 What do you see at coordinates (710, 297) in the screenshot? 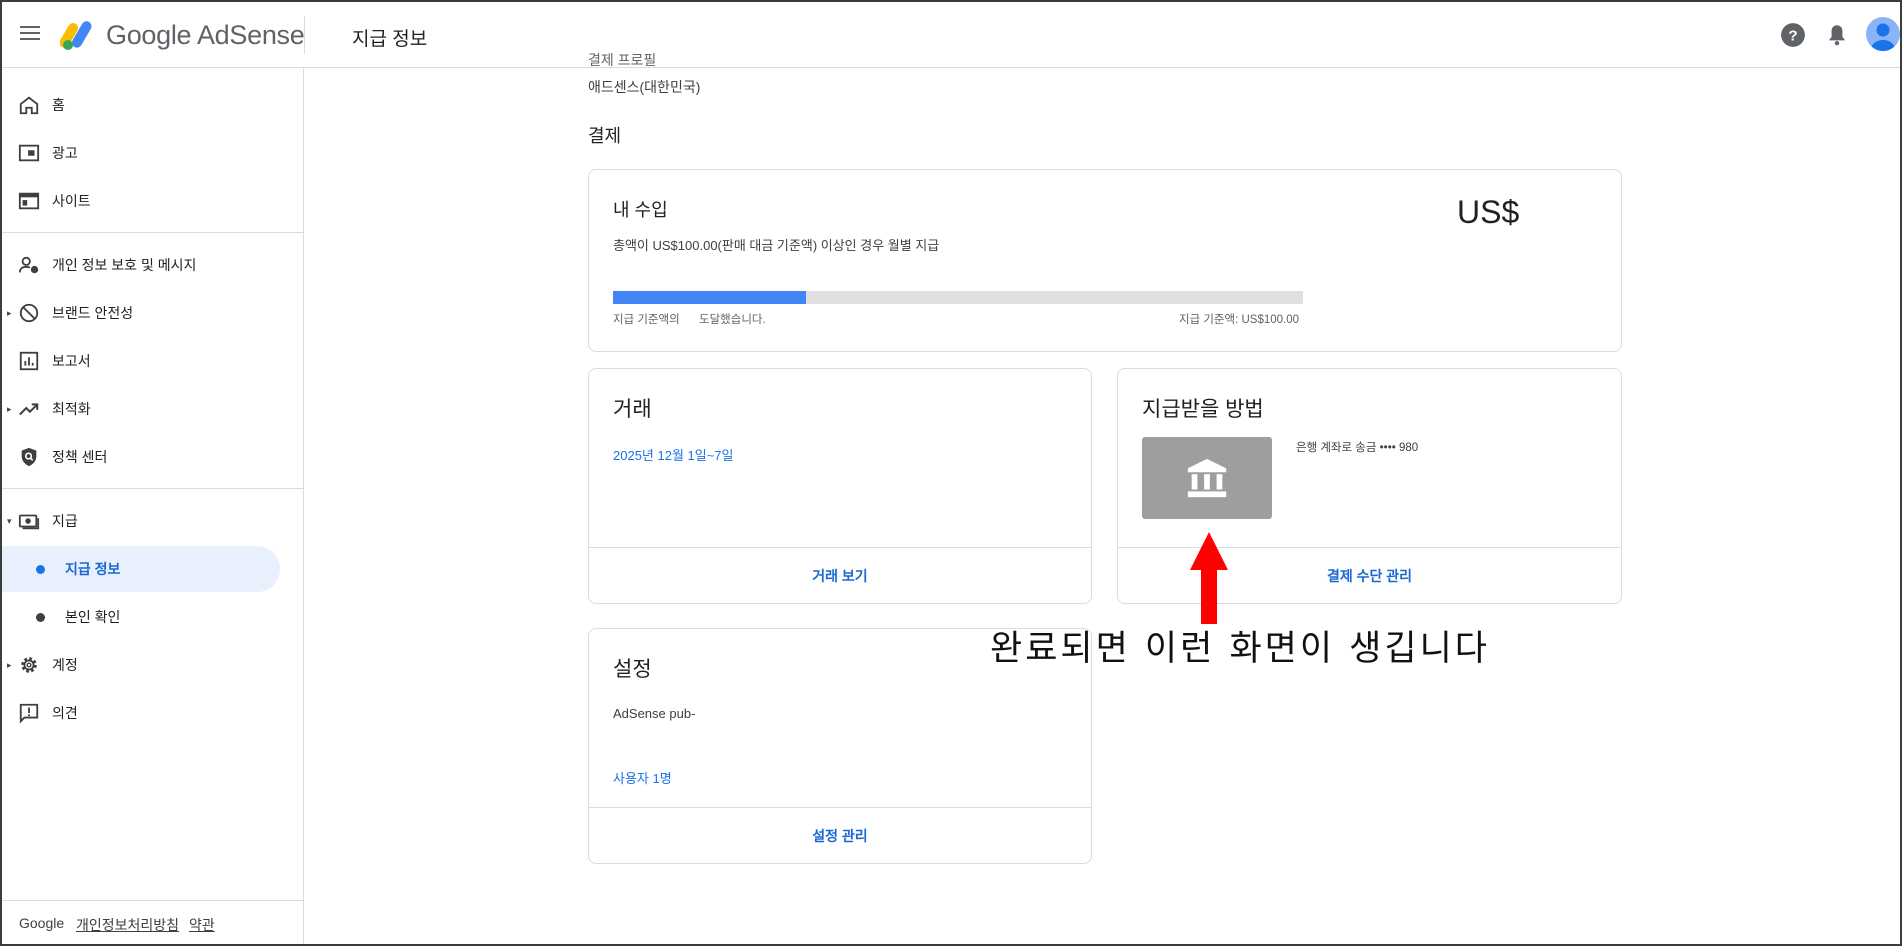
I see `progress-fill` at bounding box center [710, 297].